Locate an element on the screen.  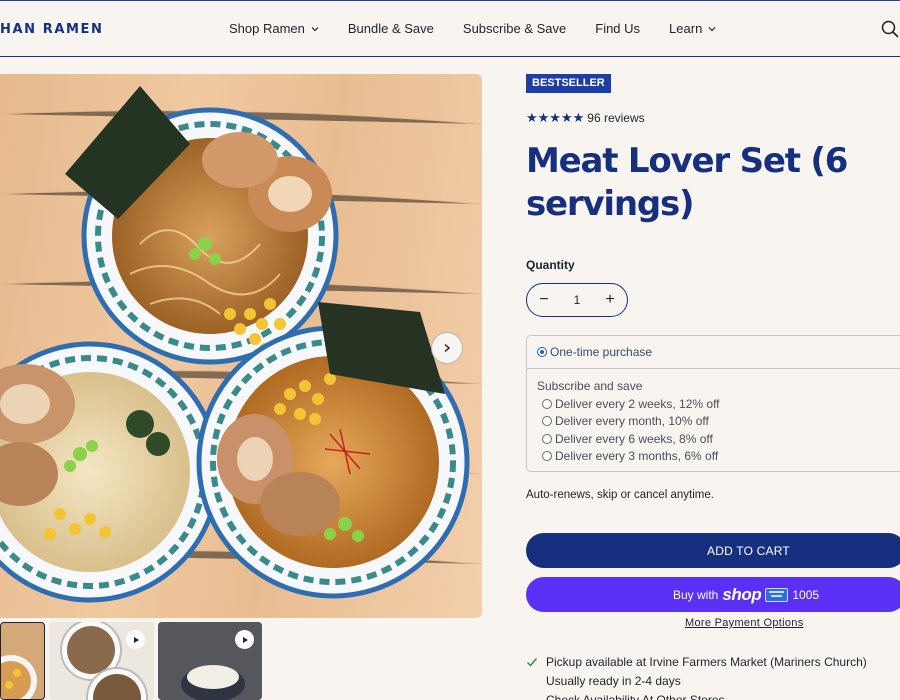
product-rating: ★★★★★ 96 reviews is located at coordinates (585, 118).